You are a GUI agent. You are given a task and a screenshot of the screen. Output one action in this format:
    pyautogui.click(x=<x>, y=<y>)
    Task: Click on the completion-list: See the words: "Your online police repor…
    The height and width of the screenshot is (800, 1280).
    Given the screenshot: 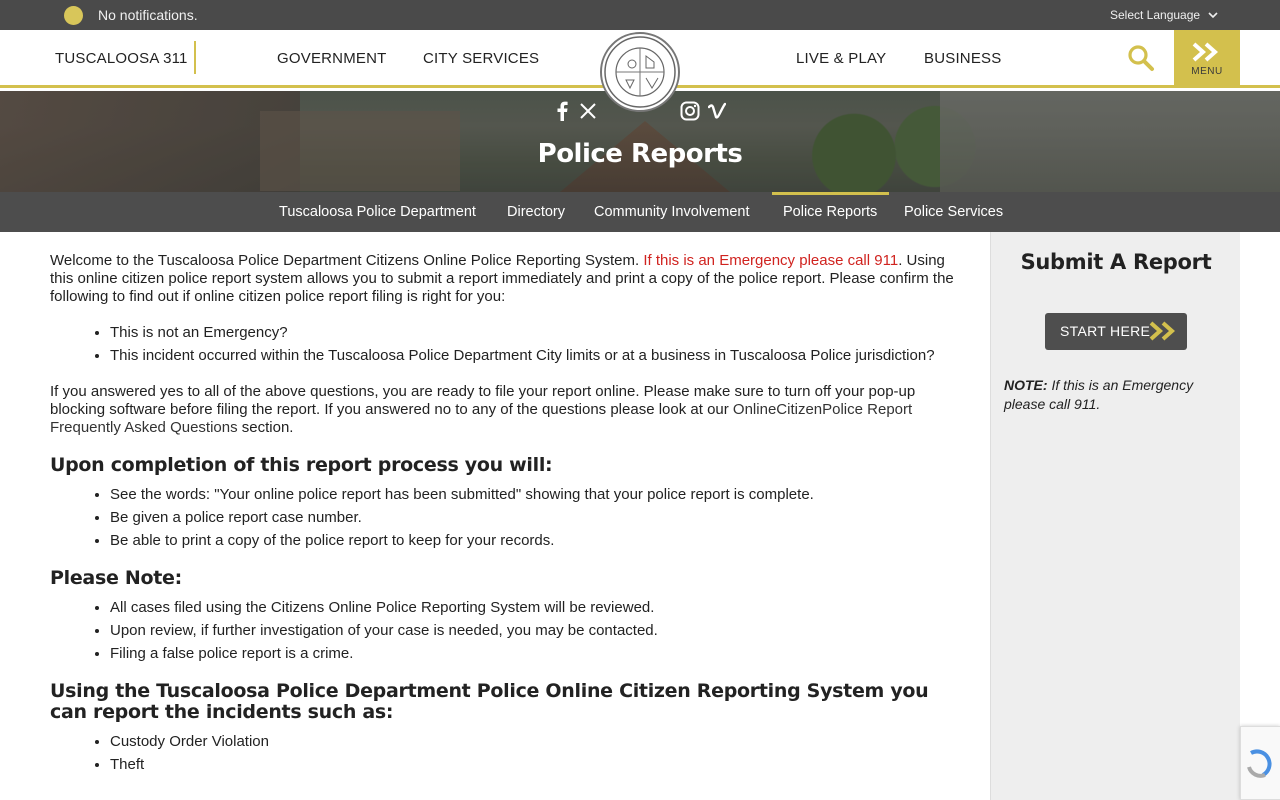 What is the action you would take?
    pyautogui.click(x=535, y=518)
    